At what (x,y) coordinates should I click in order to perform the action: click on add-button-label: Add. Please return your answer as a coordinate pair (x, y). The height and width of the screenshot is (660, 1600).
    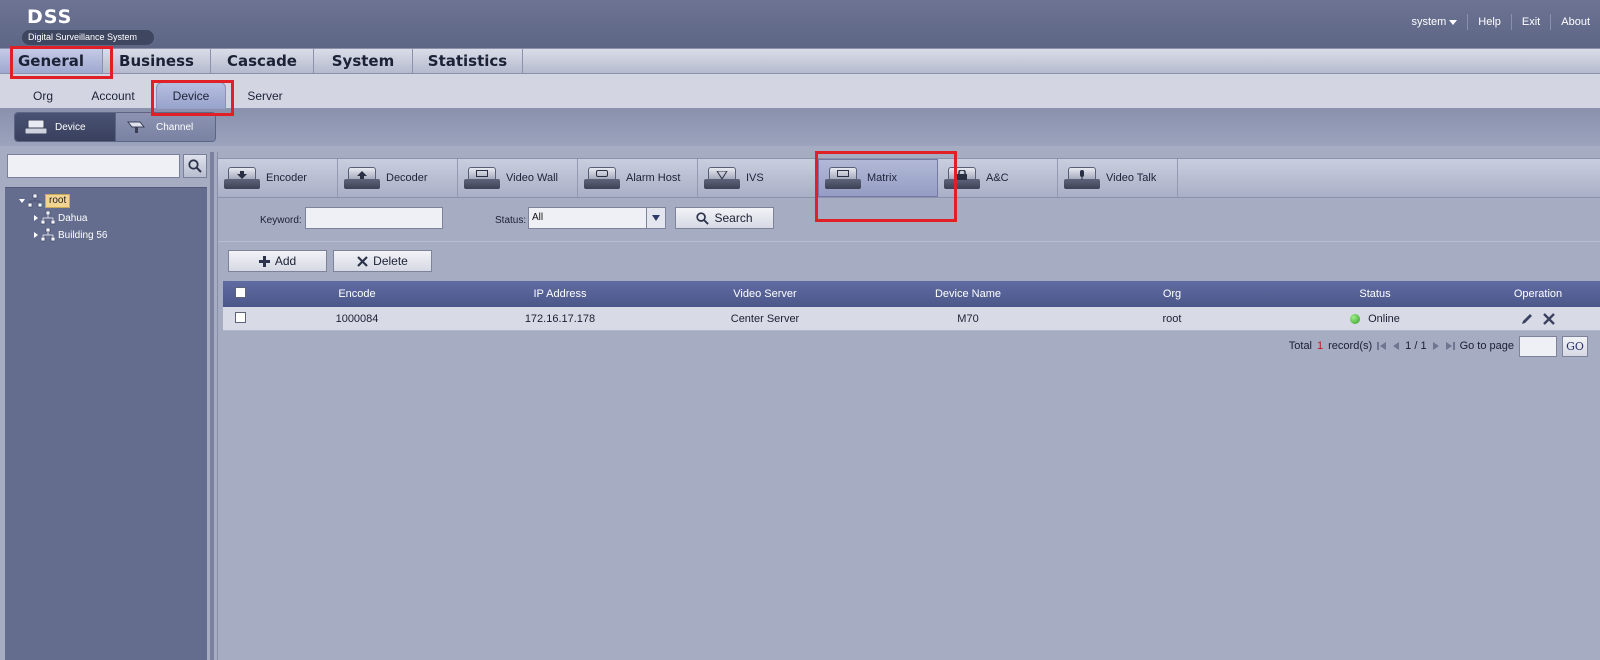
    Looking at the image, I should click on (285, 261).